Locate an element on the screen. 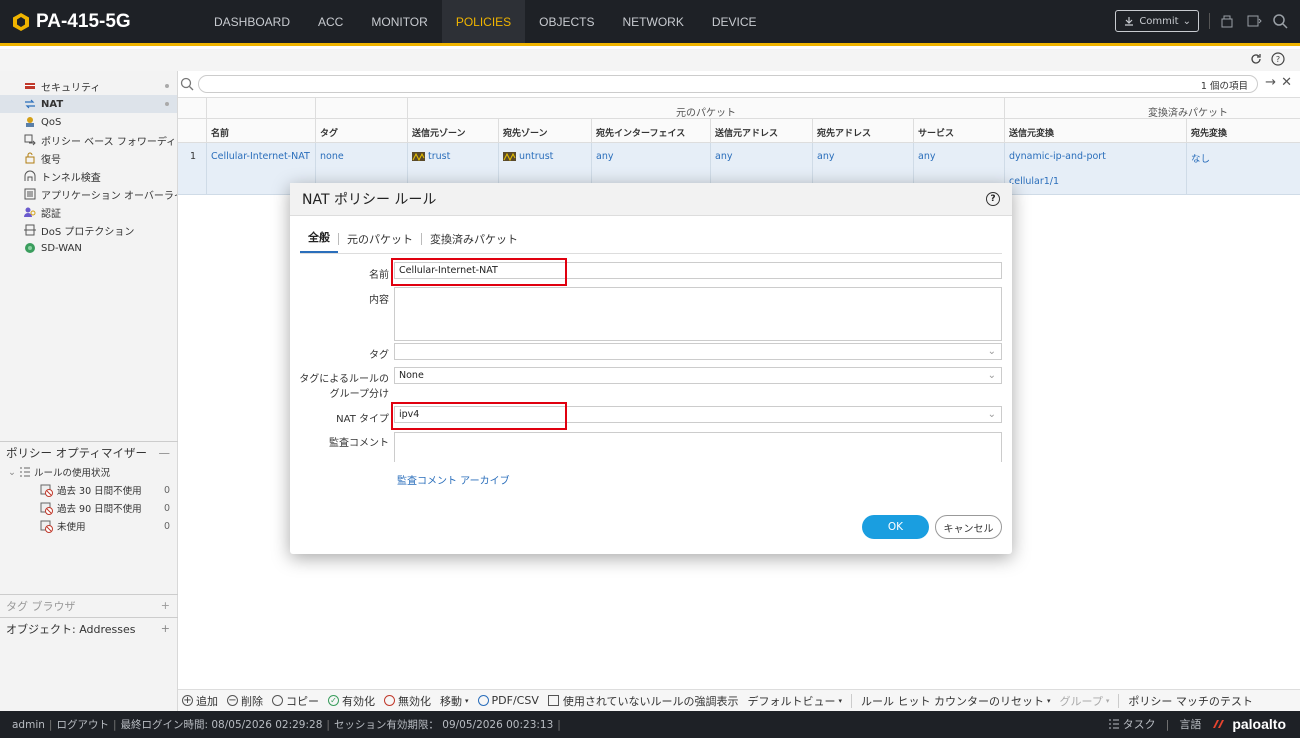  description-field is located at coordinates (698, 314).